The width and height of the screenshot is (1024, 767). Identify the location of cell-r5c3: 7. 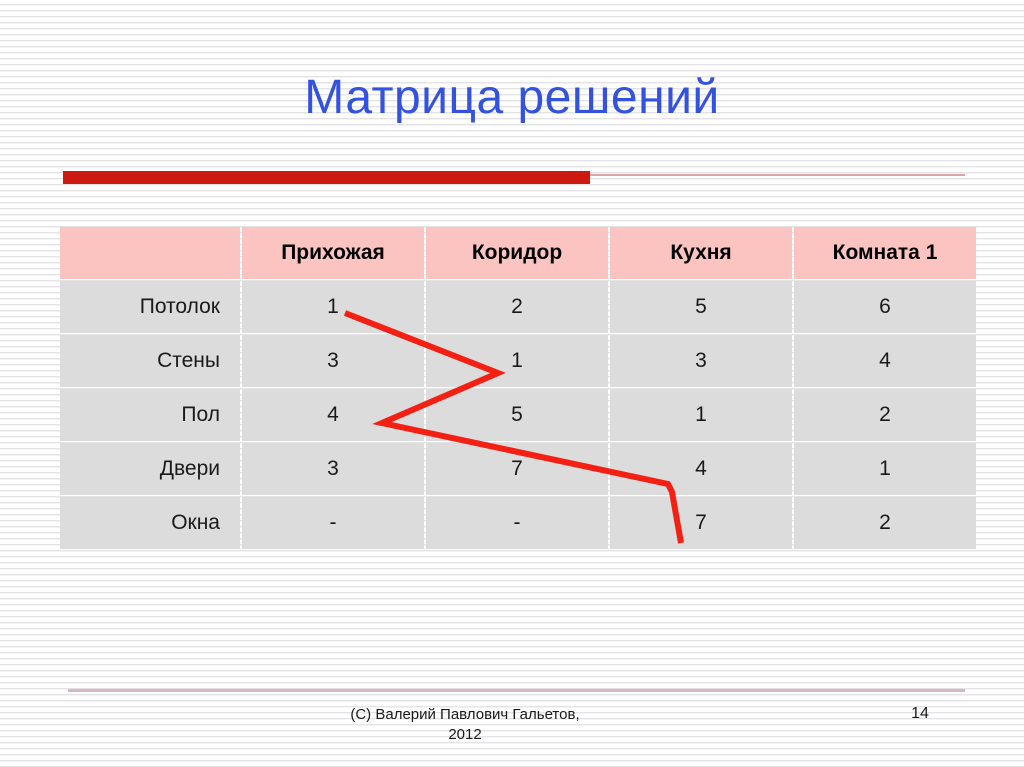
(701, 523).